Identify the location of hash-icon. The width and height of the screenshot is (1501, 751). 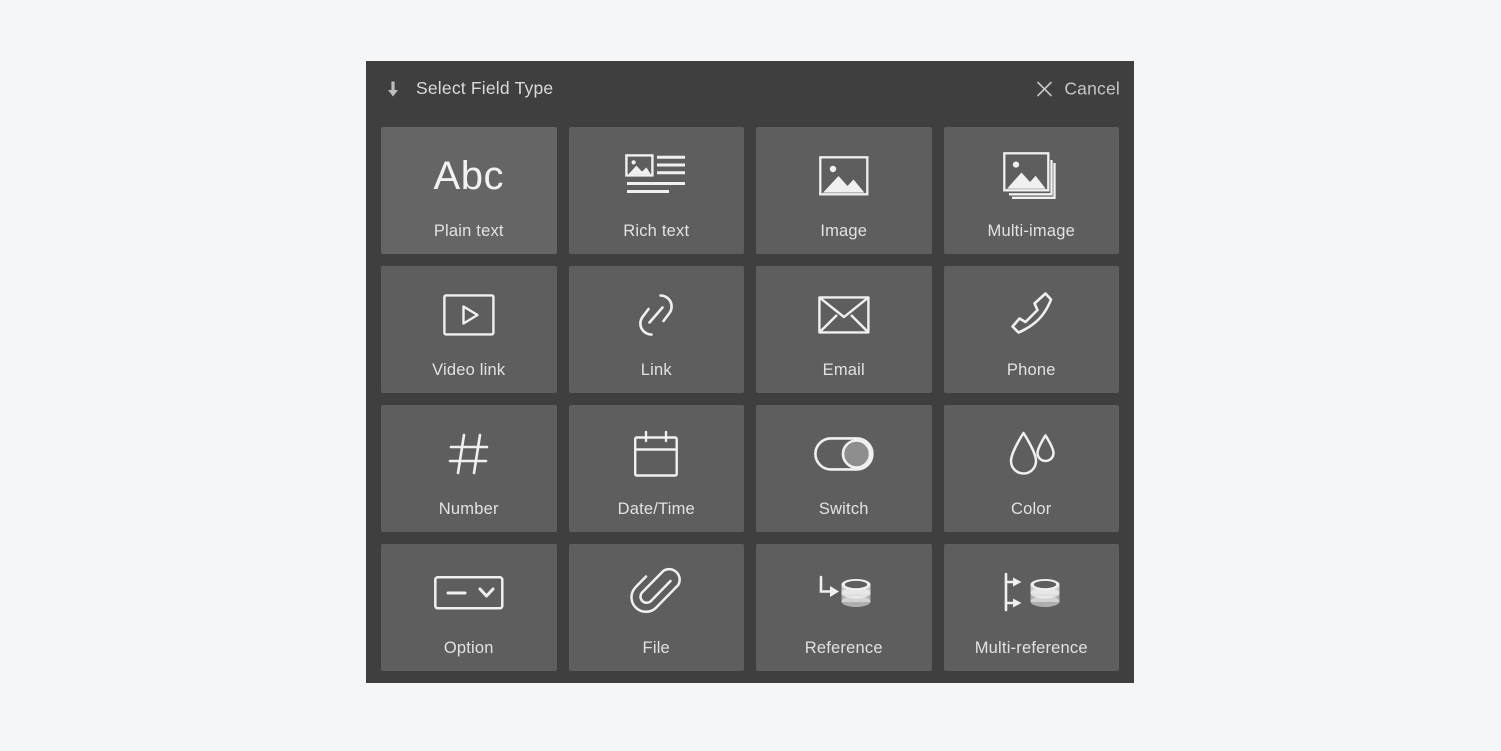
(469, 454).